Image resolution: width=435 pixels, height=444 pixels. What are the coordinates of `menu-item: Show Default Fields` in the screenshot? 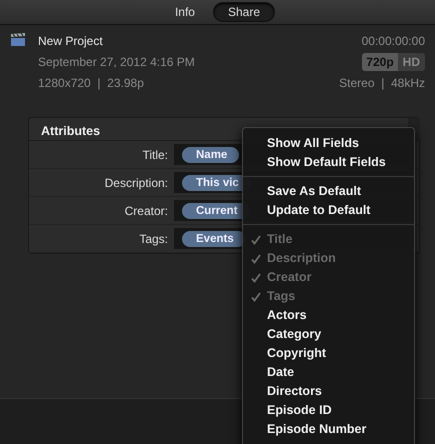 It's located at (328, 162).